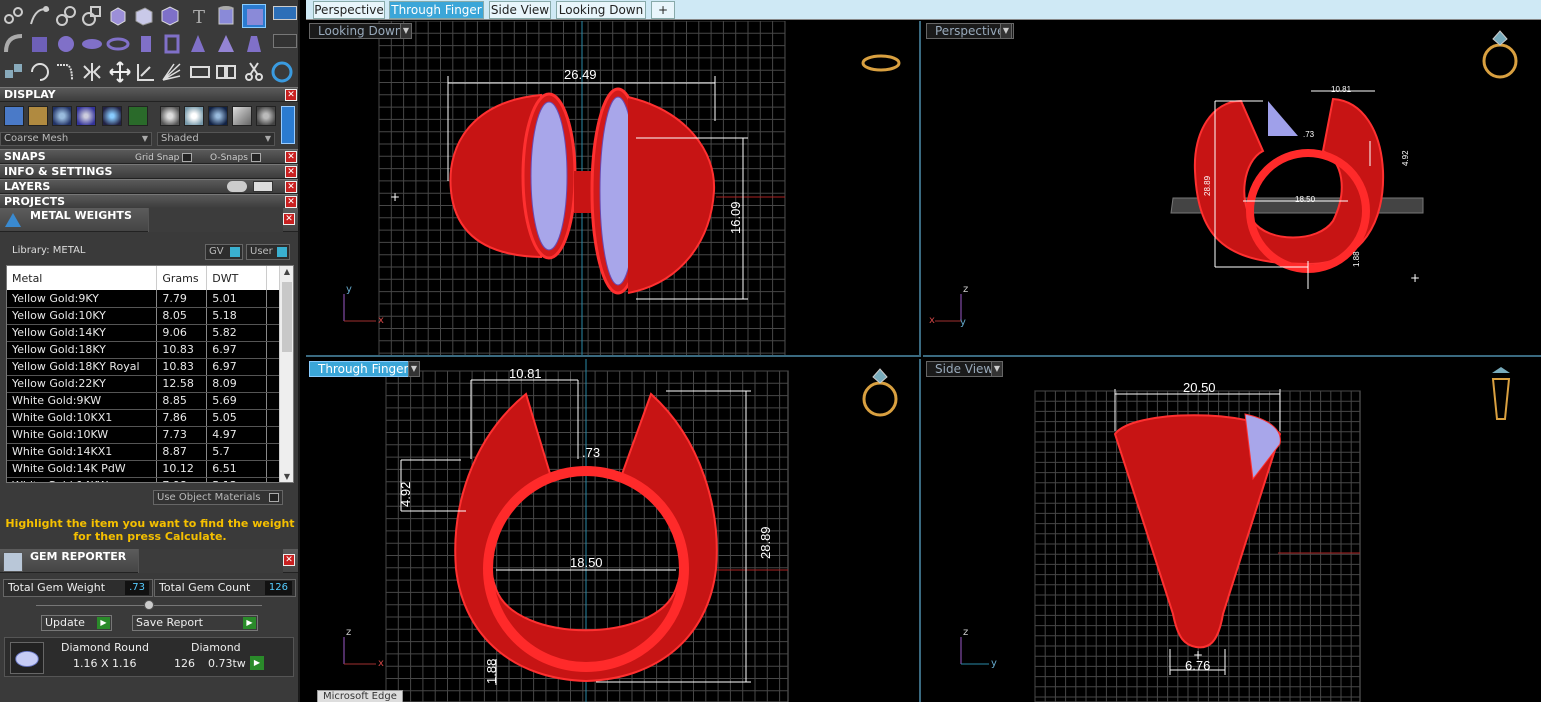  I want to click on move-tool-icon, so click(120, 72).